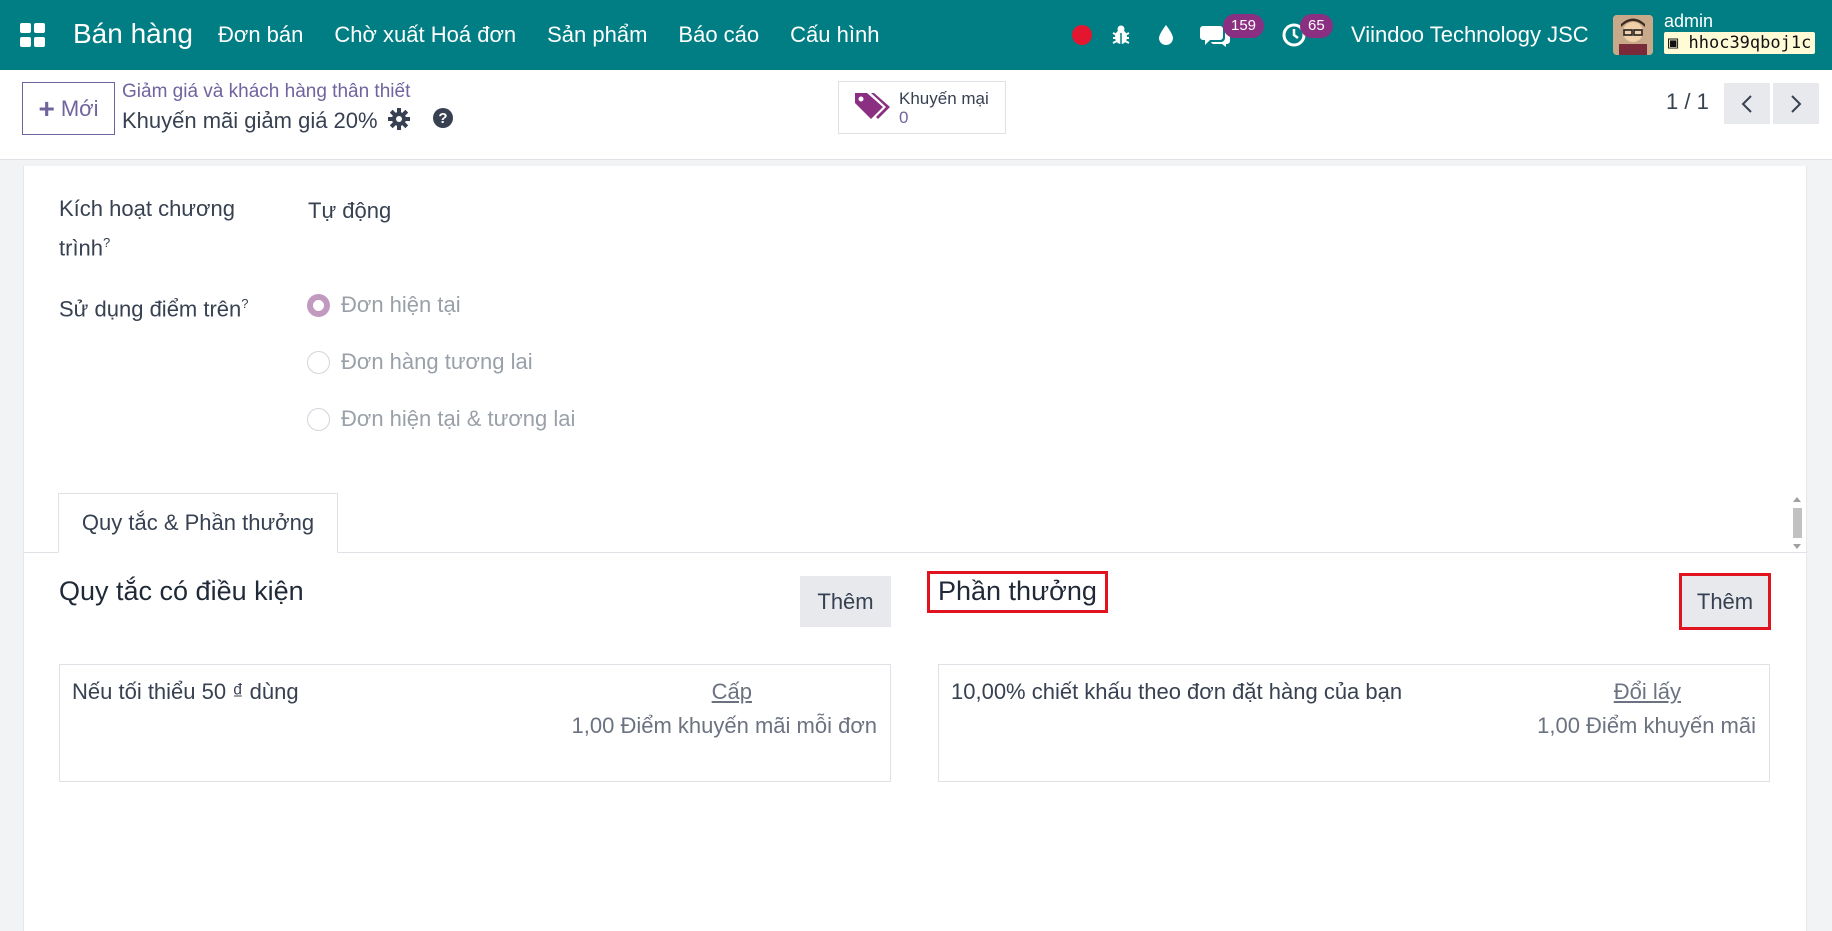 This screenshot has width=1832, height=931. What do you see at coordinates (1017, 592) in the screenshot?
I see `rewards-section-title: Phần thưởng` at bounding box center [1017, 592].